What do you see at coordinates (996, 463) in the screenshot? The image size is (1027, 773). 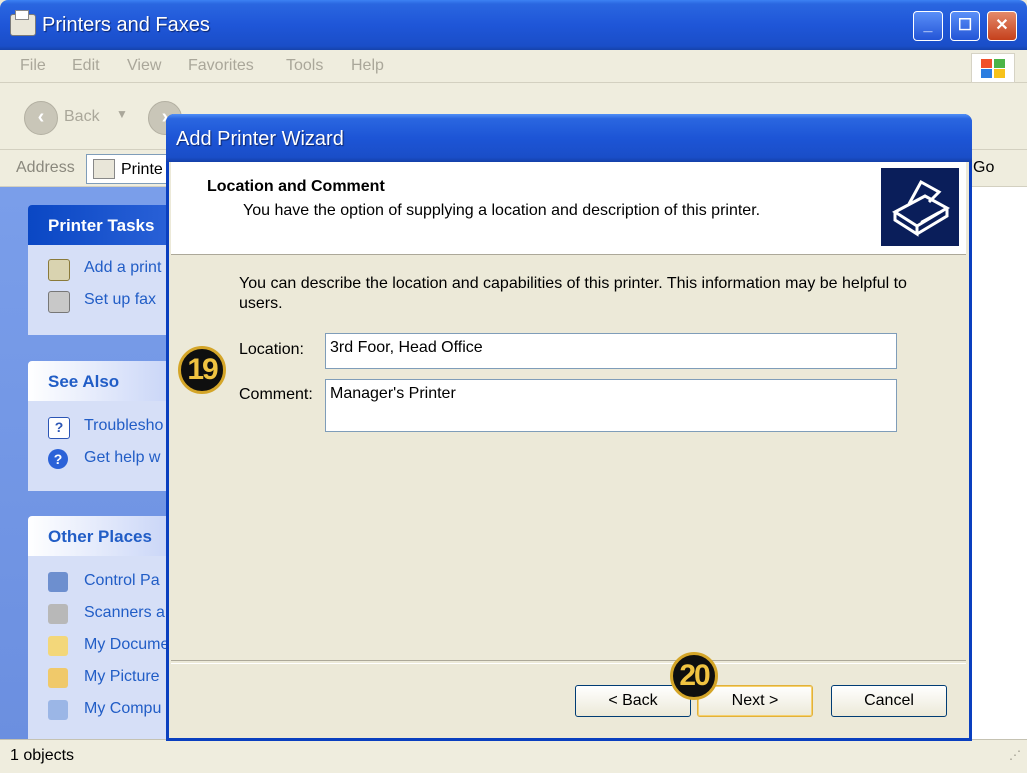 I see `file-list-area` at bounding box center [996, 463].